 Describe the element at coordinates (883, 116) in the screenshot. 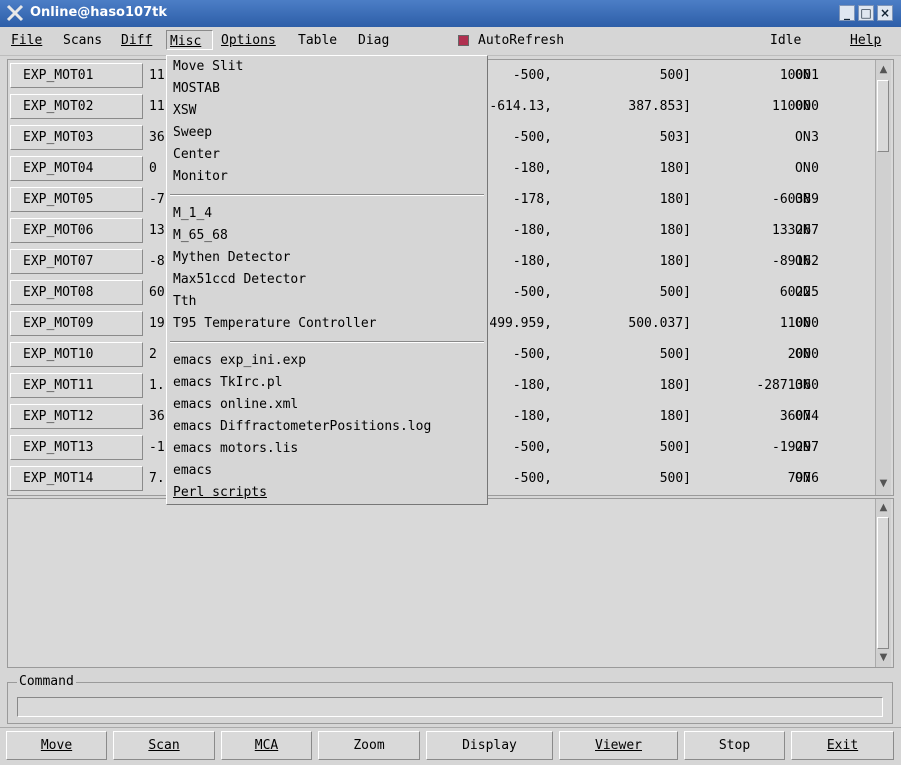

I see `scroll-thumb` at that location.